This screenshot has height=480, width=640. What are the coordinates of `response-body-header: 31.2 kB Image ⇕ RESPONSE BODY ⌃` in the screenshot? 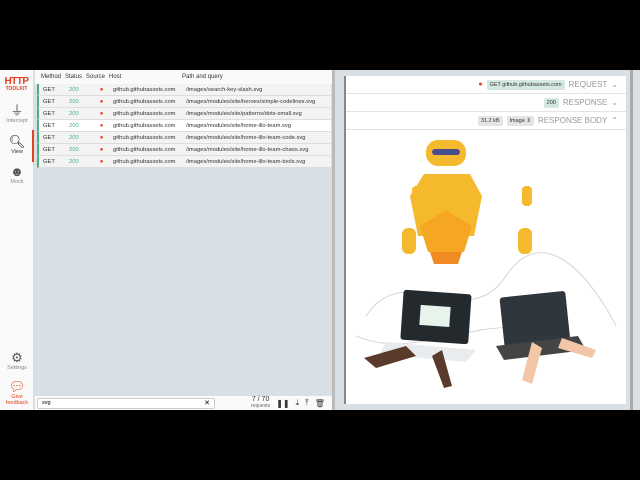 It's located at (486, 121).